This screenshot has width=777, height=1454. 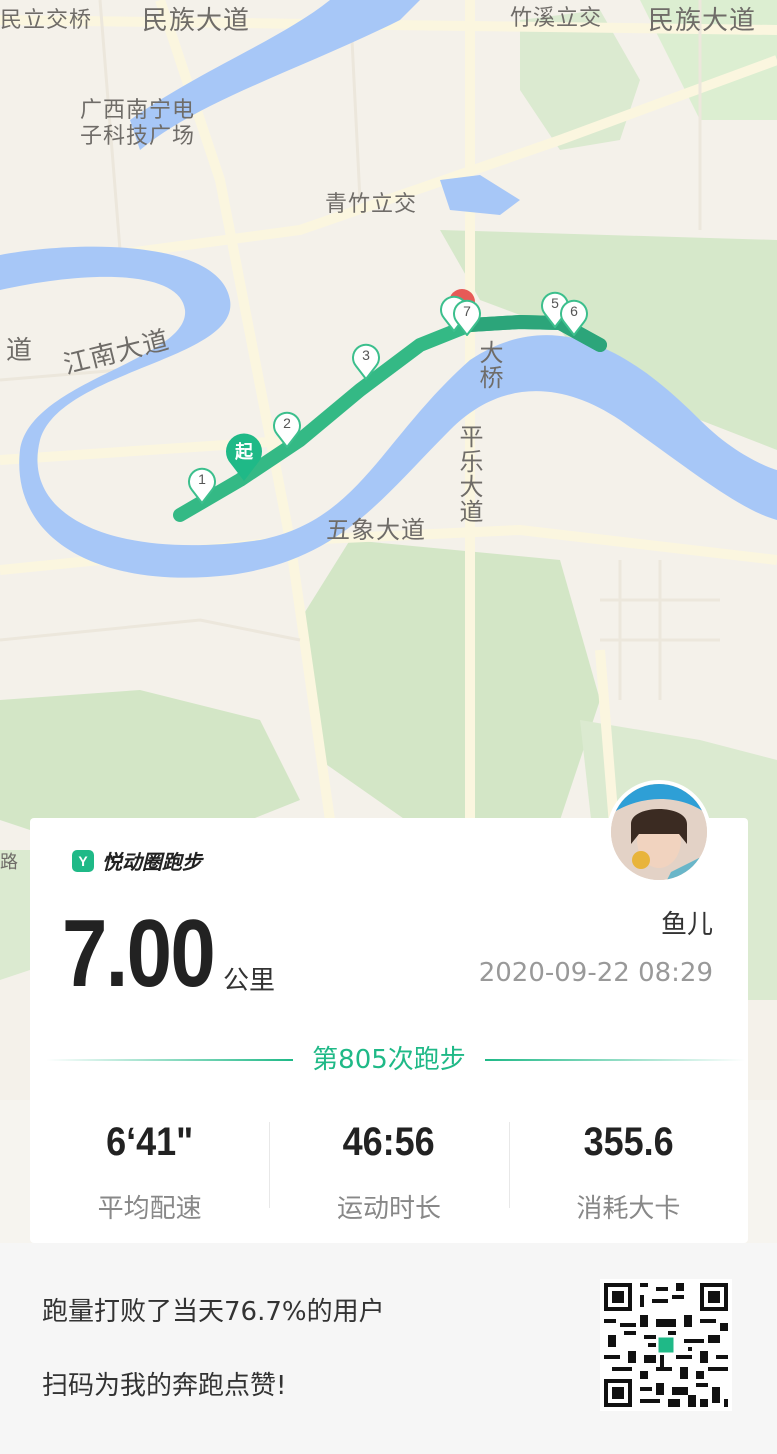 I want to click on brand: Y 悦动圈跑步, so click(x=137, y=860).